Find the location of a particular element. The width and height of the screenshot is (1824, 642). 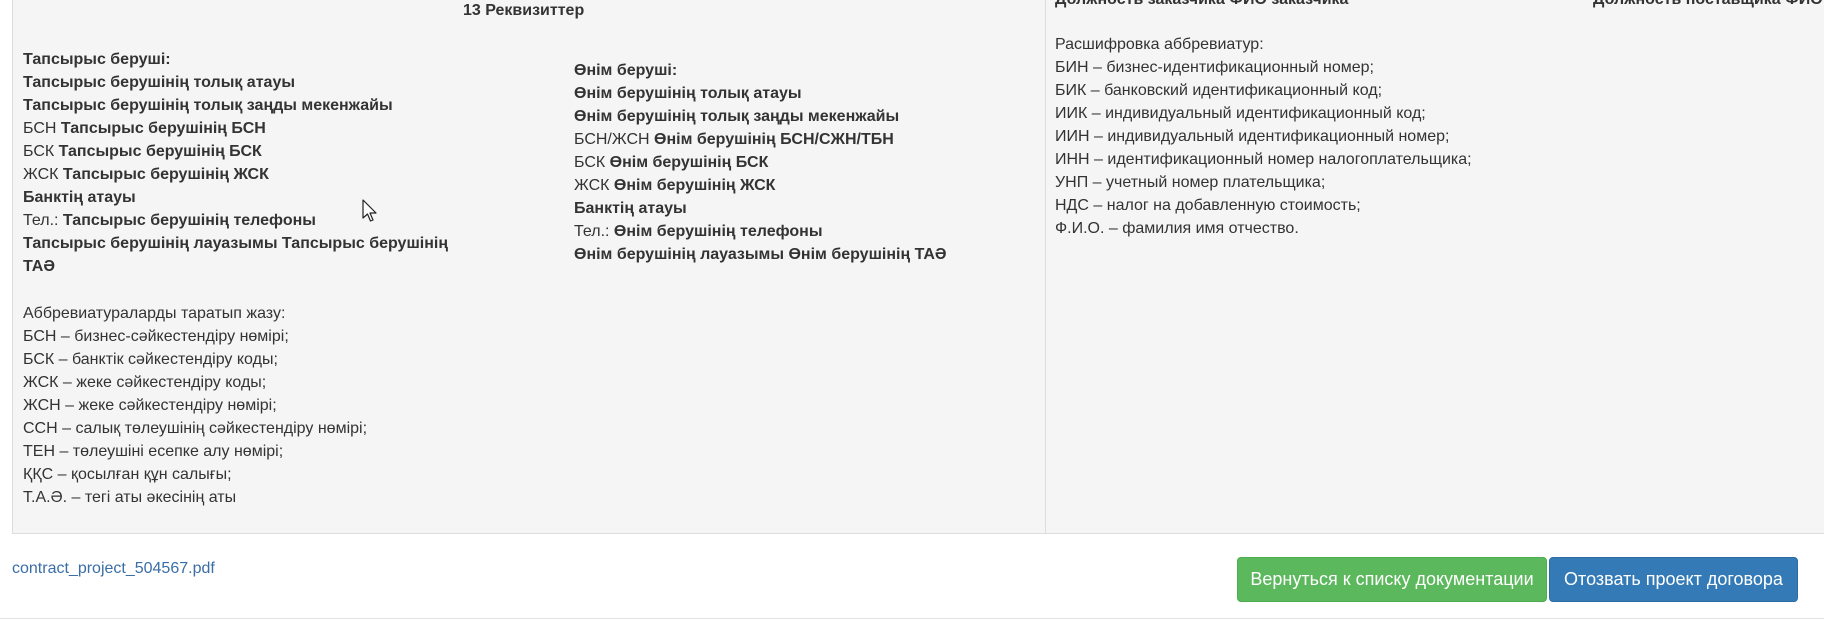

producer-bsk-row: БСК Өнім берушінің БСК is located at coordinates (760, 162).